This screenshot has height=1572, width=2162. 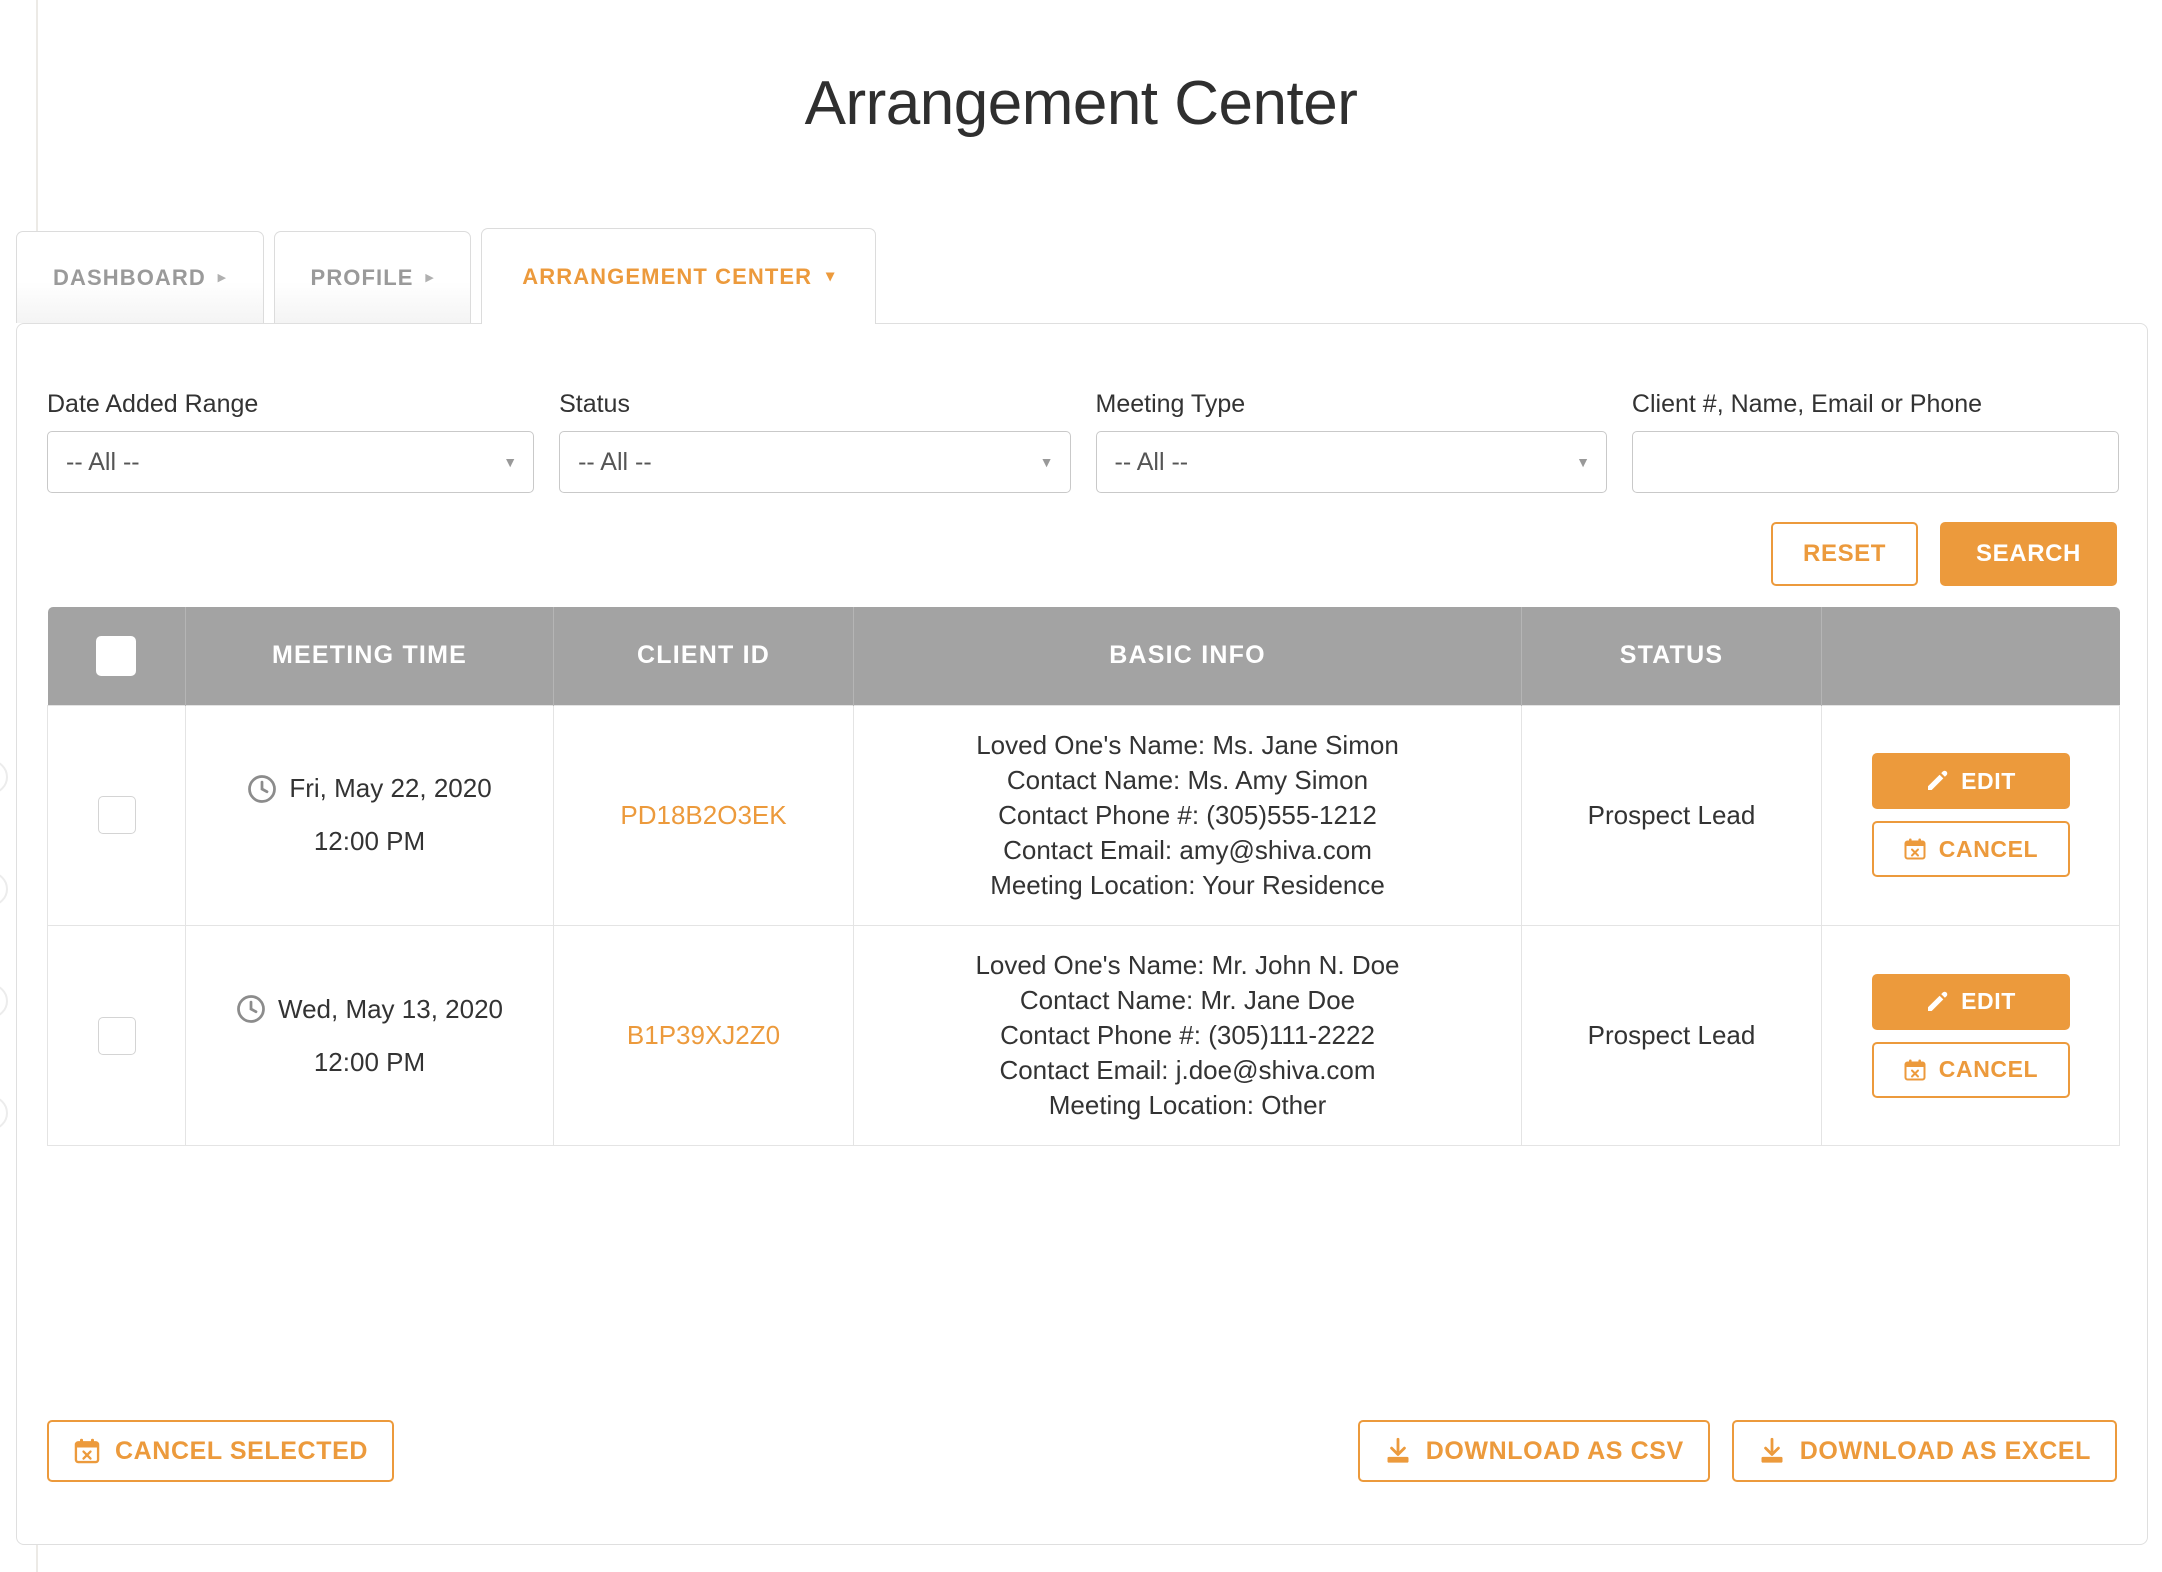 I want to click on table-header-row: MEETING TIME CLIENT ID BASIC INFO STATUS, so click(x=1083, y=656).